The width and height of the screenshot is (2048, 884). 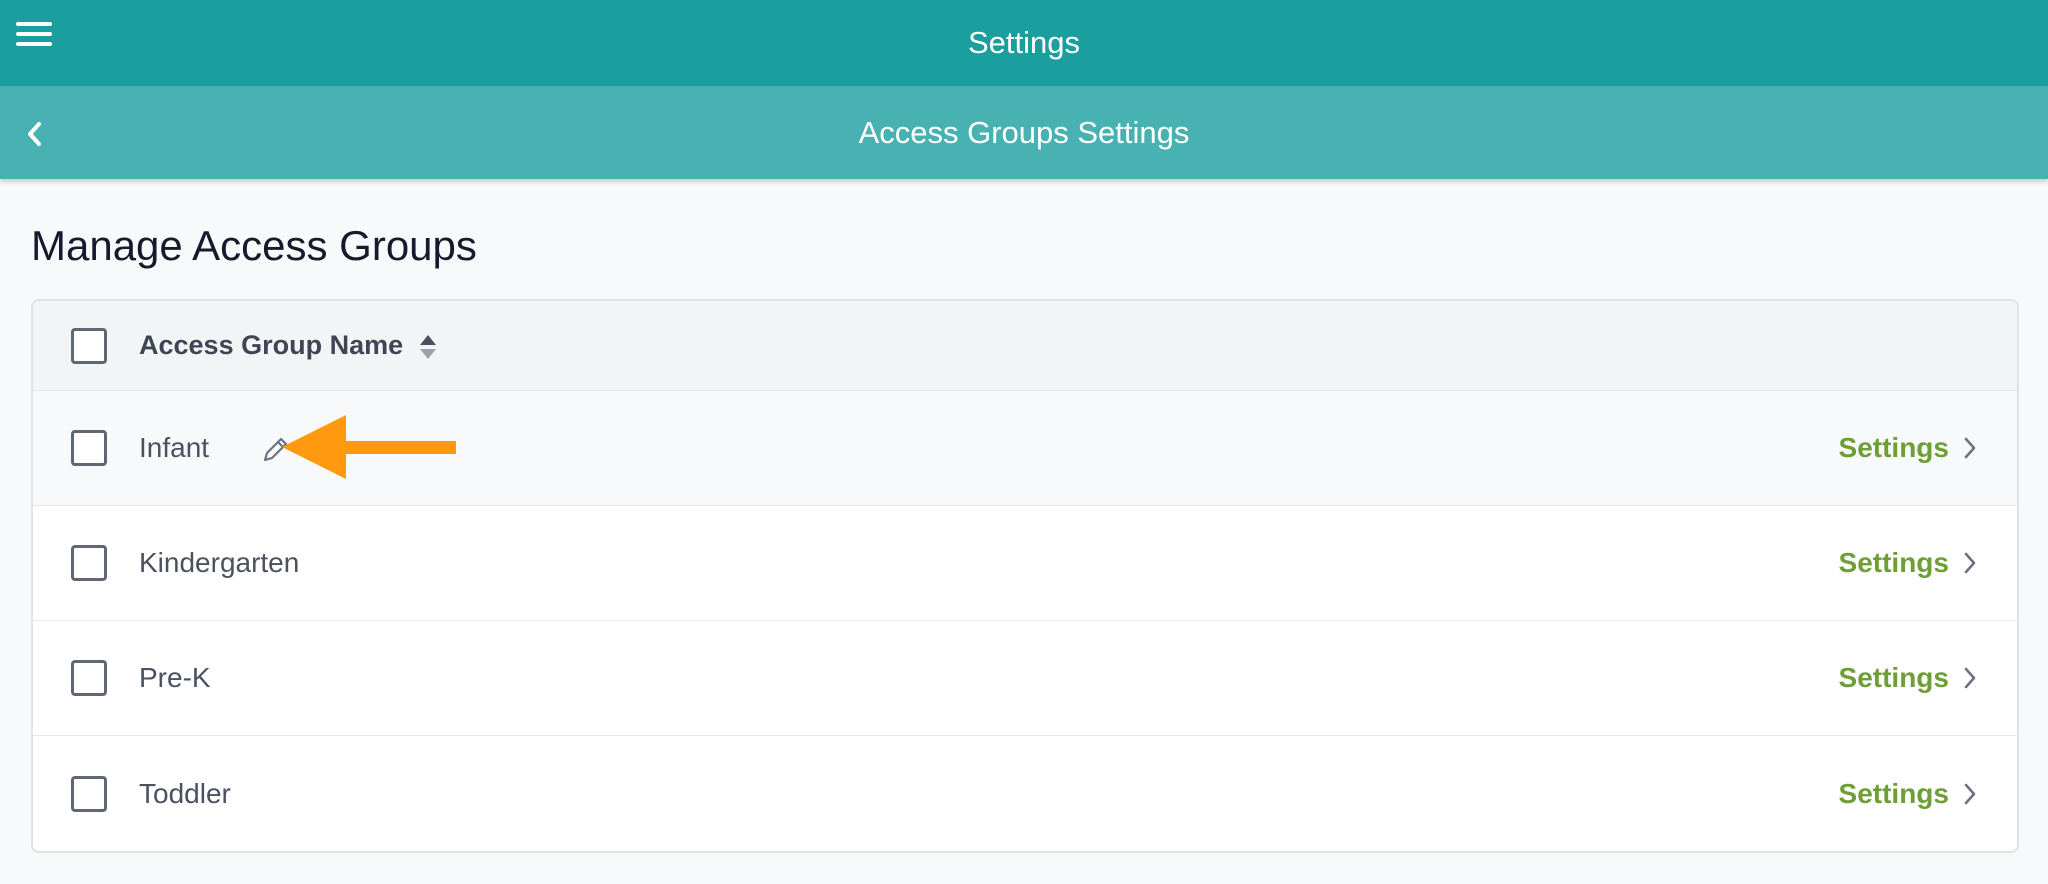 I want to click on column-header-access-group-name: Access Group Name, so click(x=271, y=345).